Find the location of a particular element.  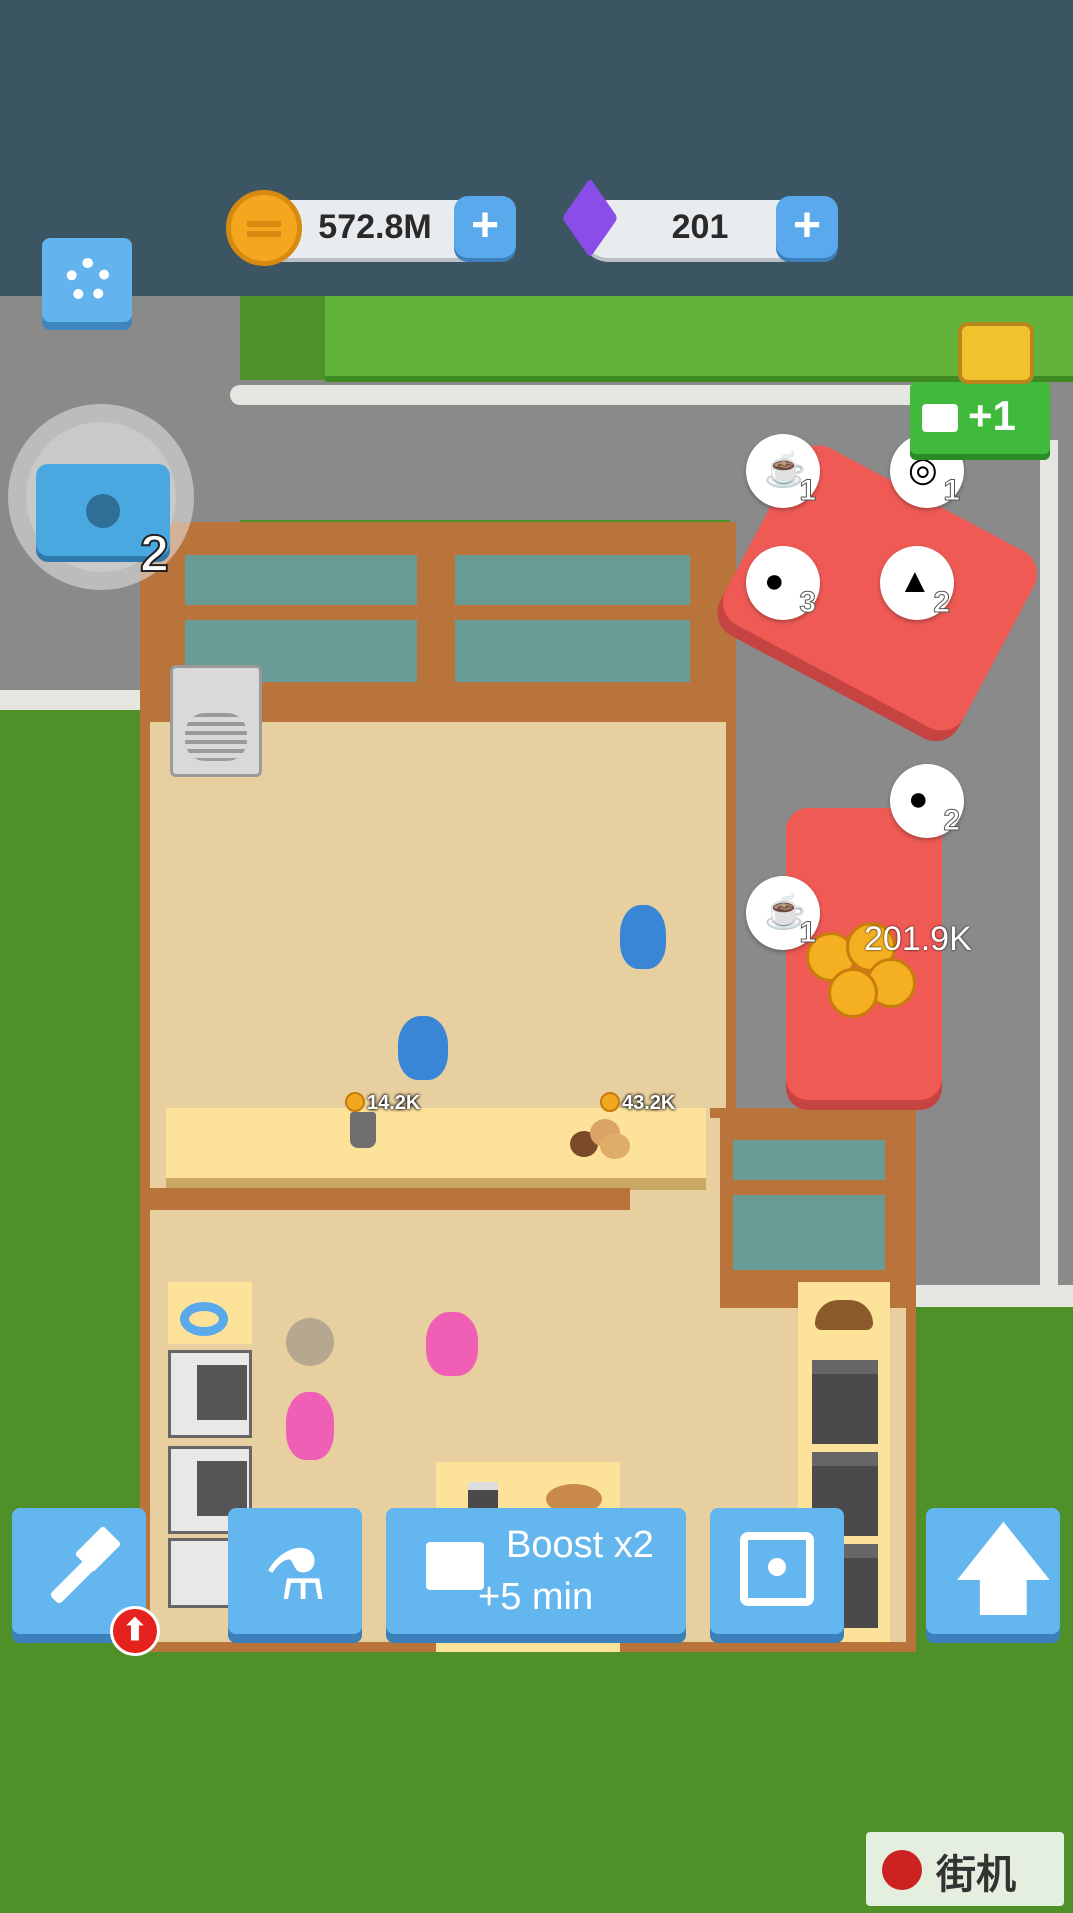

inner-wall is located at coordinates (390, 1199).